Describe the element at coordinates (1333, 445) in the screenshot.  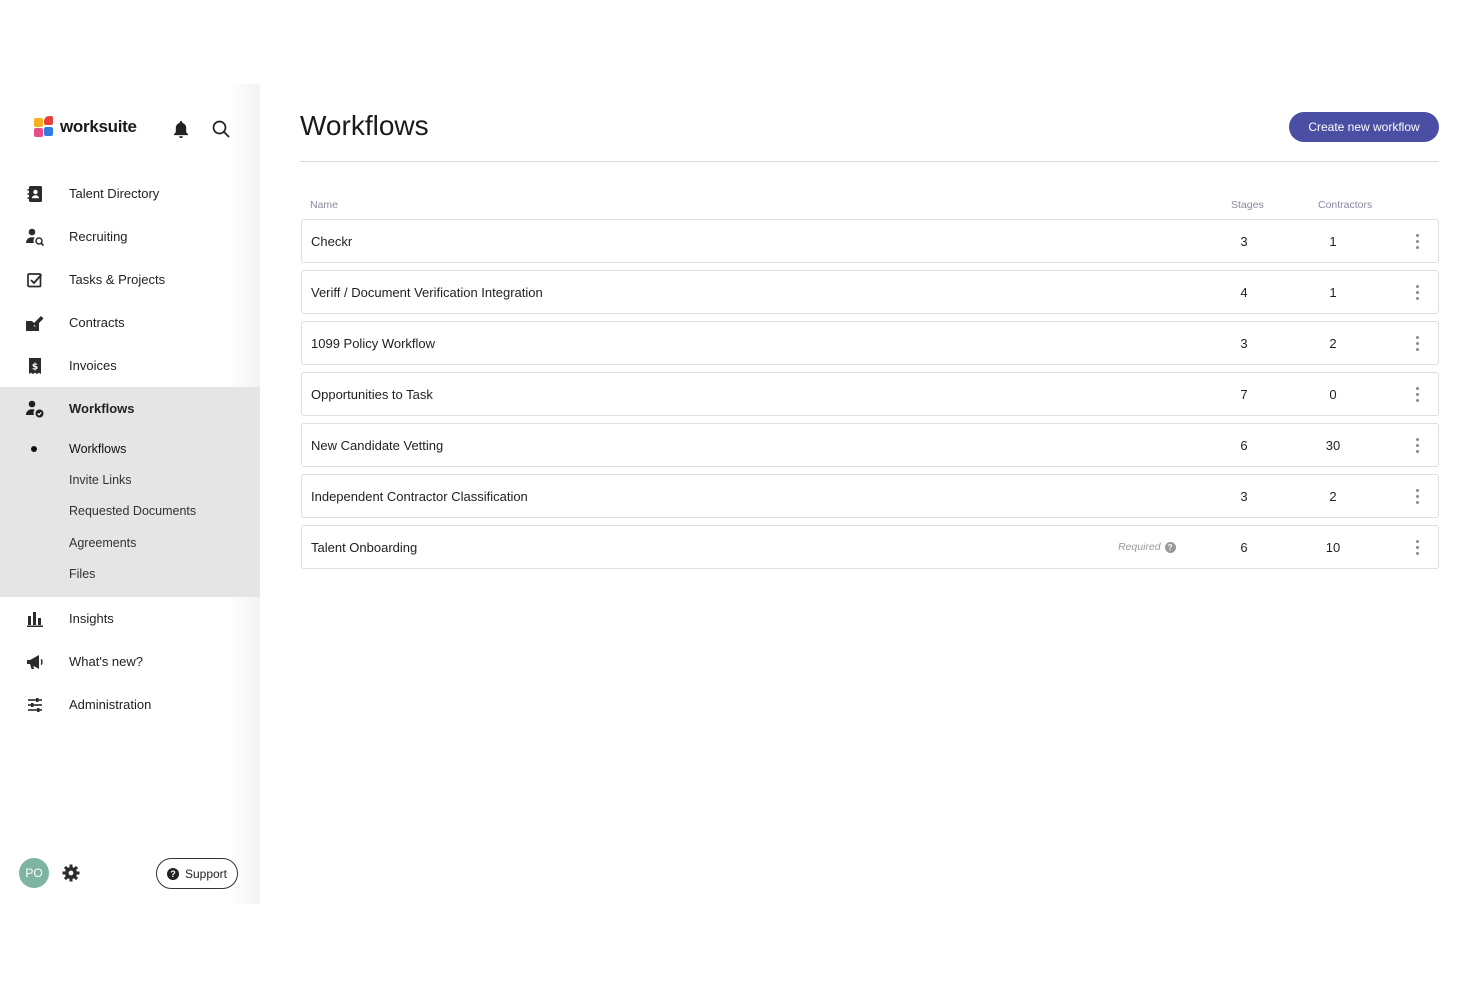
I see `contractors-count: 30` at that location.